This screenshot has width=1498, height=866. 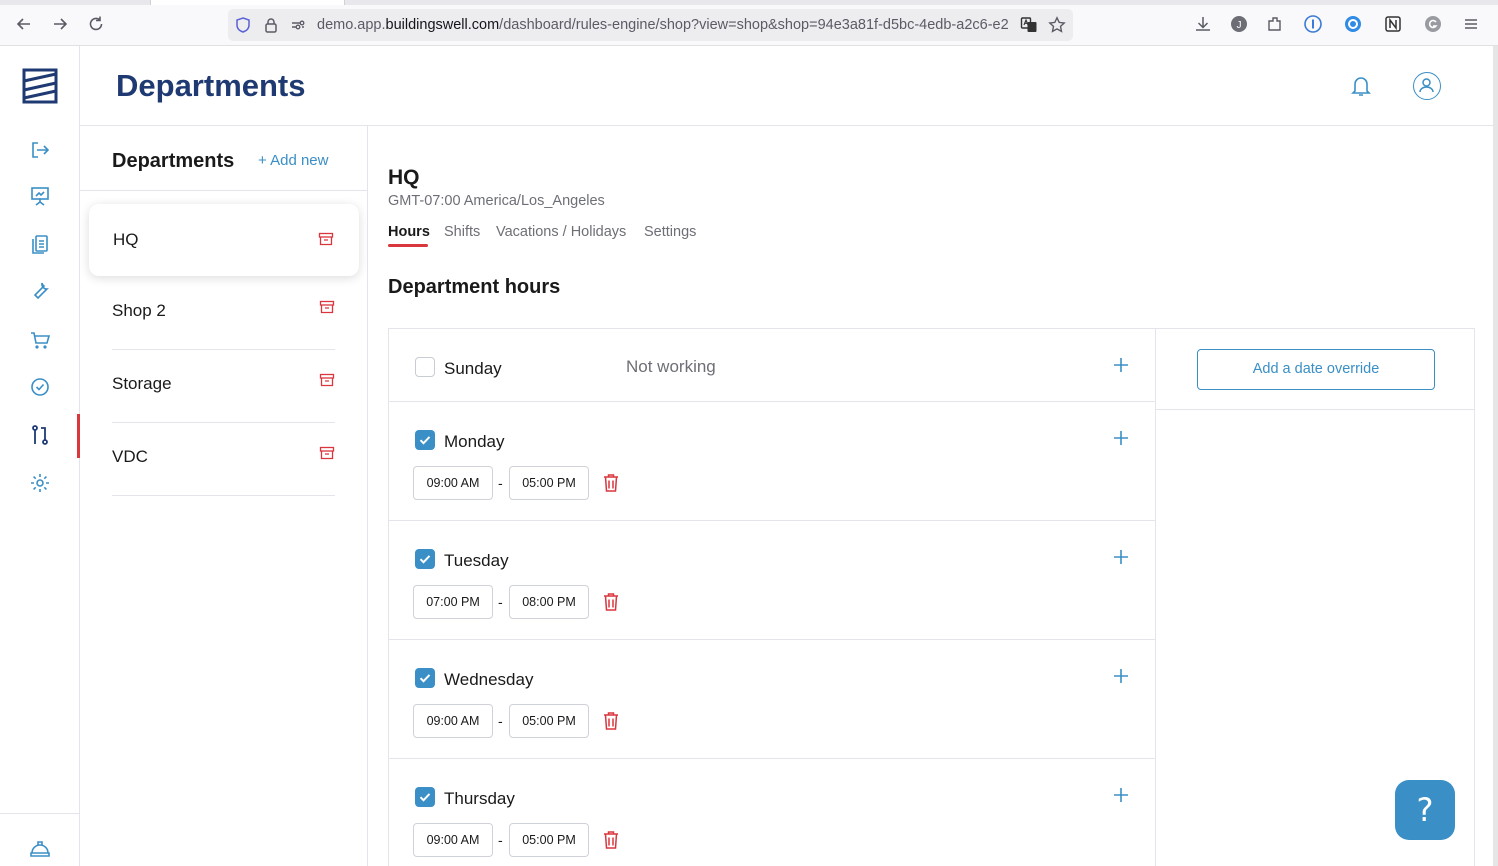 What do you see at coordinates (247, 2) in the screenshot?
I see `browser-tab` at bounding box center [247, 2].